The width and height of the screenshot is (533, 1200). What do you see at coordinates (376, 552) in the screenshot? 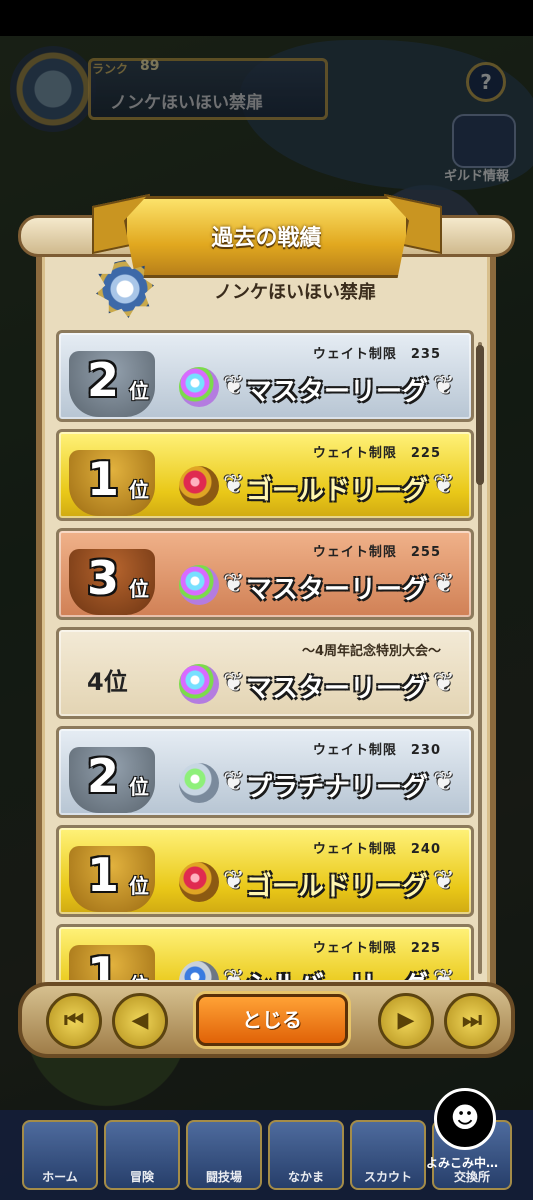
I see `weight-limit: ウェイト制限 255` at bounding box center [376, 552].